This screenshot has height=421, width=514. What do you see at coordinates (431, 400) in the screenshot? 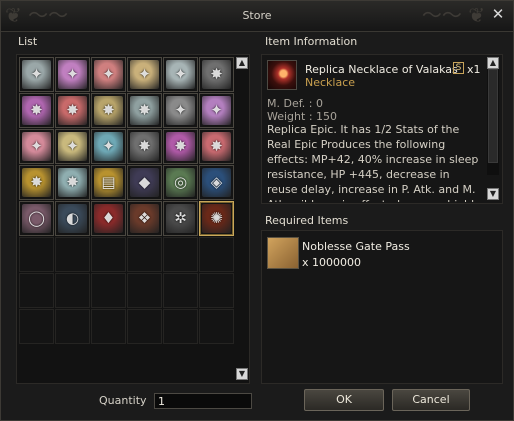
I see `cancel-button: Cancel` at bounding box center [431, 400].